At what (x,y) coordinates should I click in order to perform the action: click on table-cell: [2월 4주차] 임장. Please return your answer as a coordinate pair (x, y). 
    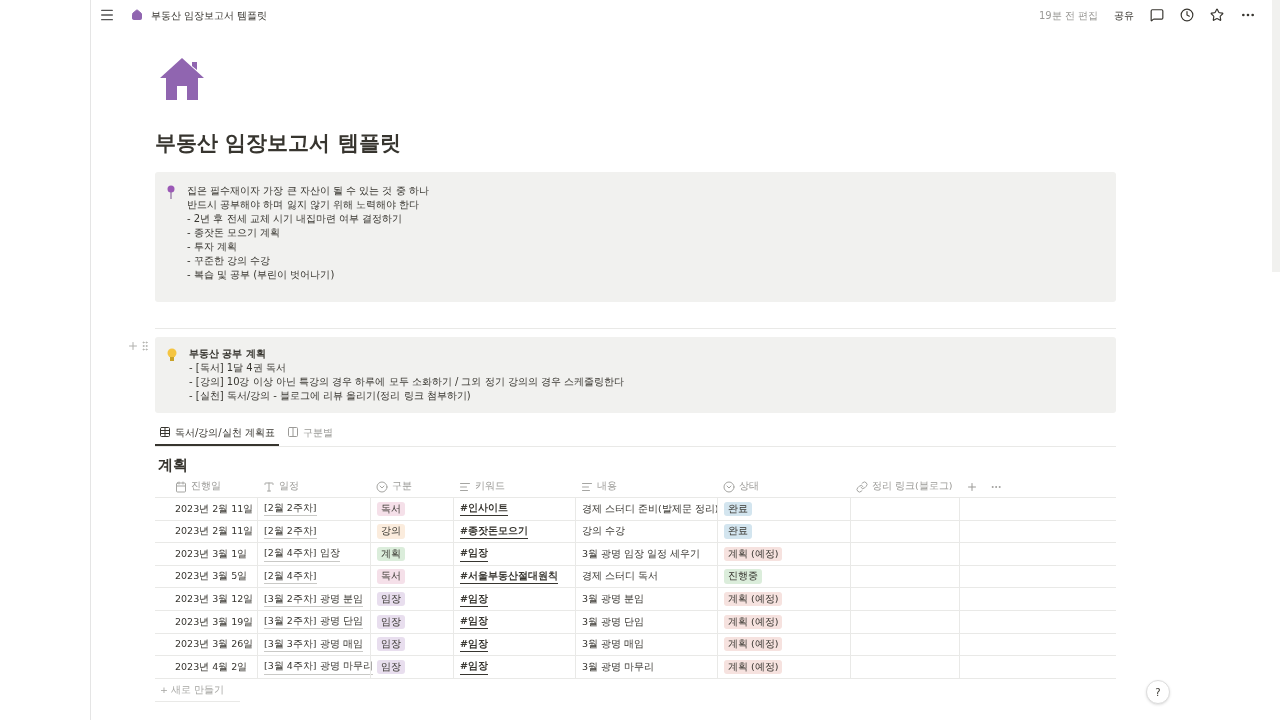
    Looking at the image, I should click on (313, 554).